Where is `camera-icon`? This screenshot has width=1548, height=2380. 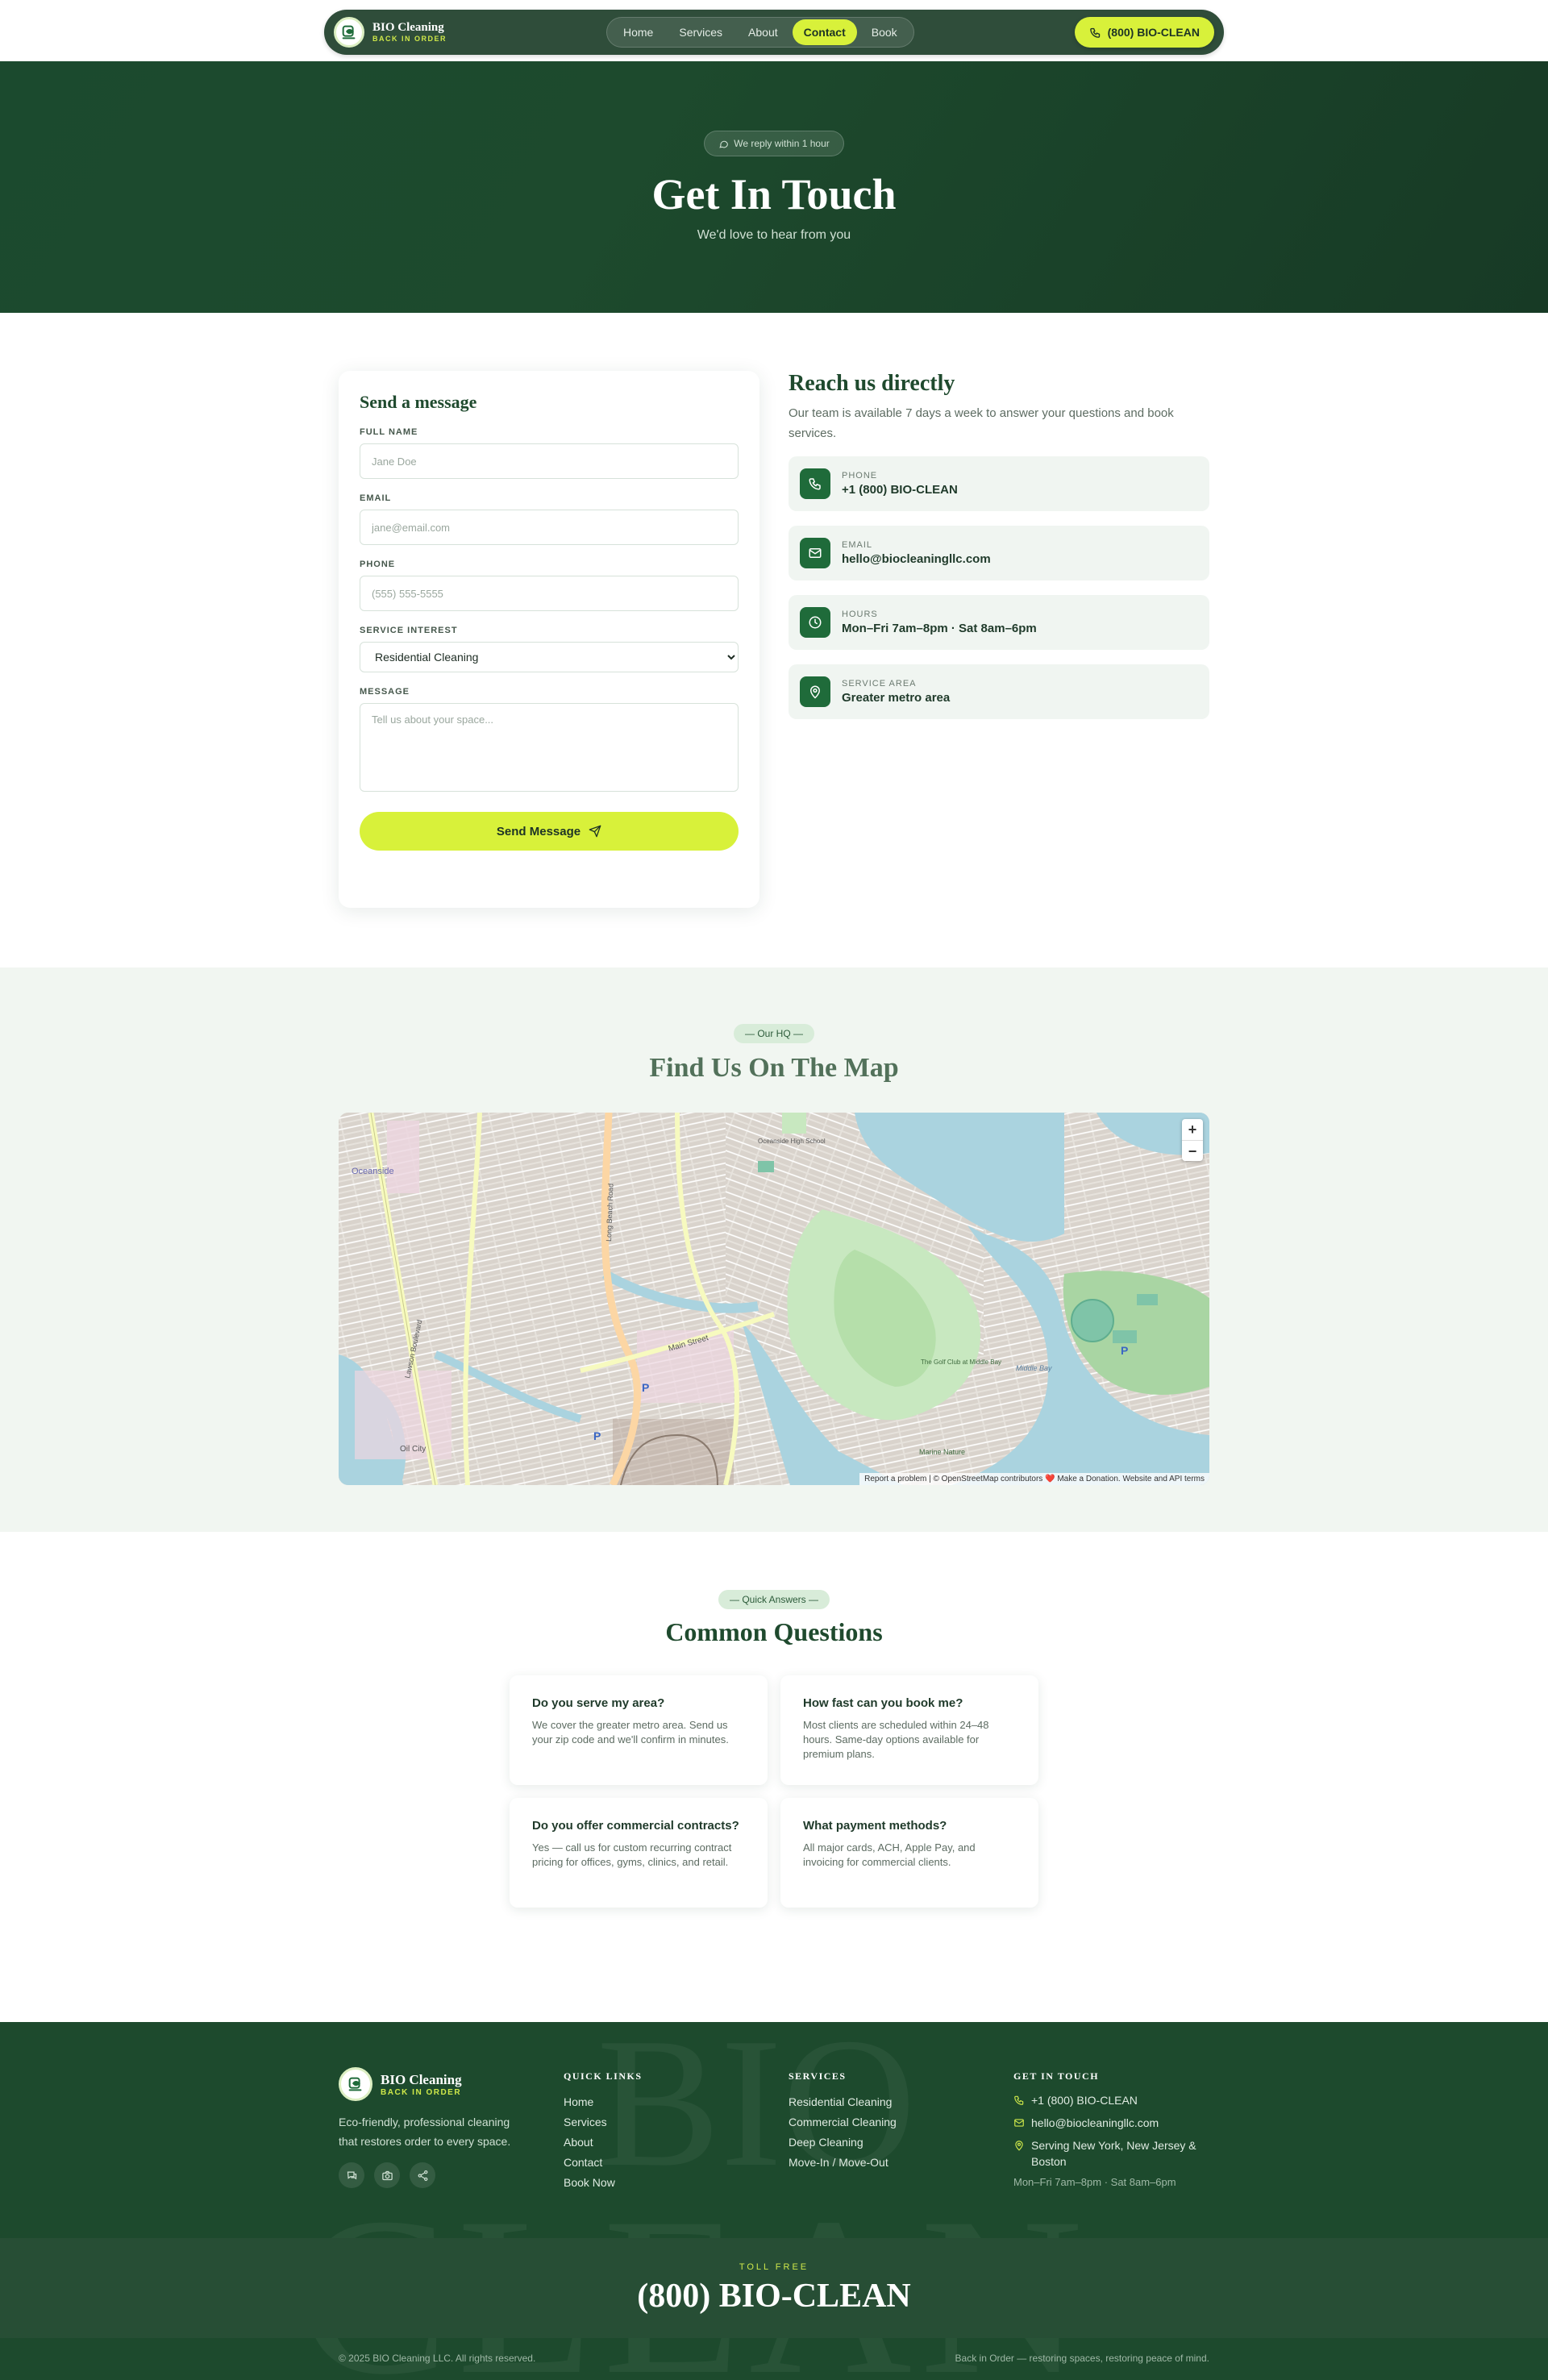
camera-icon is located at coordinates (387, 2175).